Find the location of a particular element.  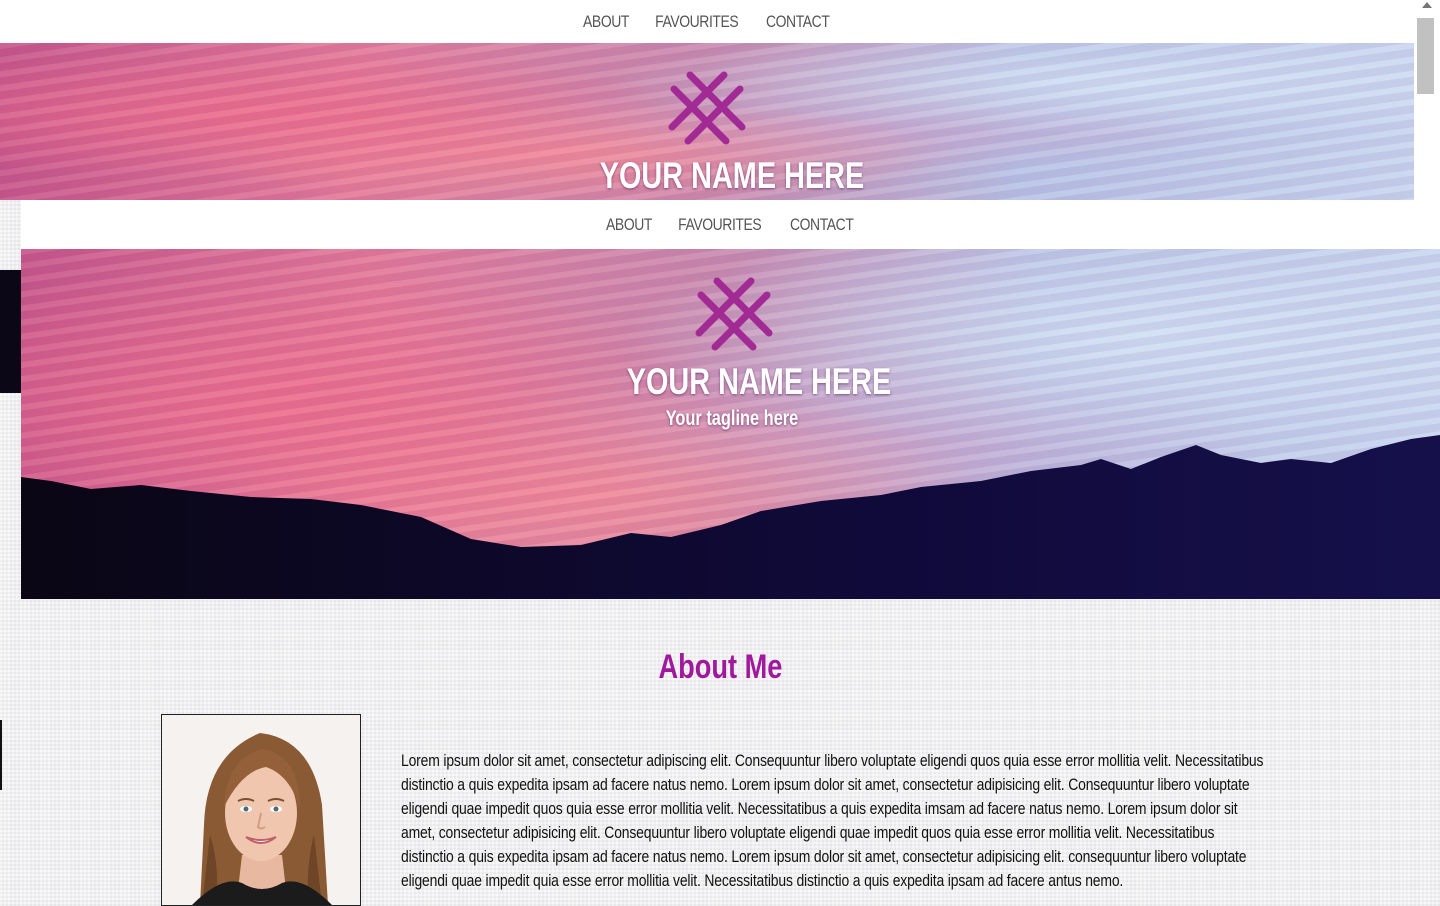

about-heading: About Me is located at coordinates (720, 667).